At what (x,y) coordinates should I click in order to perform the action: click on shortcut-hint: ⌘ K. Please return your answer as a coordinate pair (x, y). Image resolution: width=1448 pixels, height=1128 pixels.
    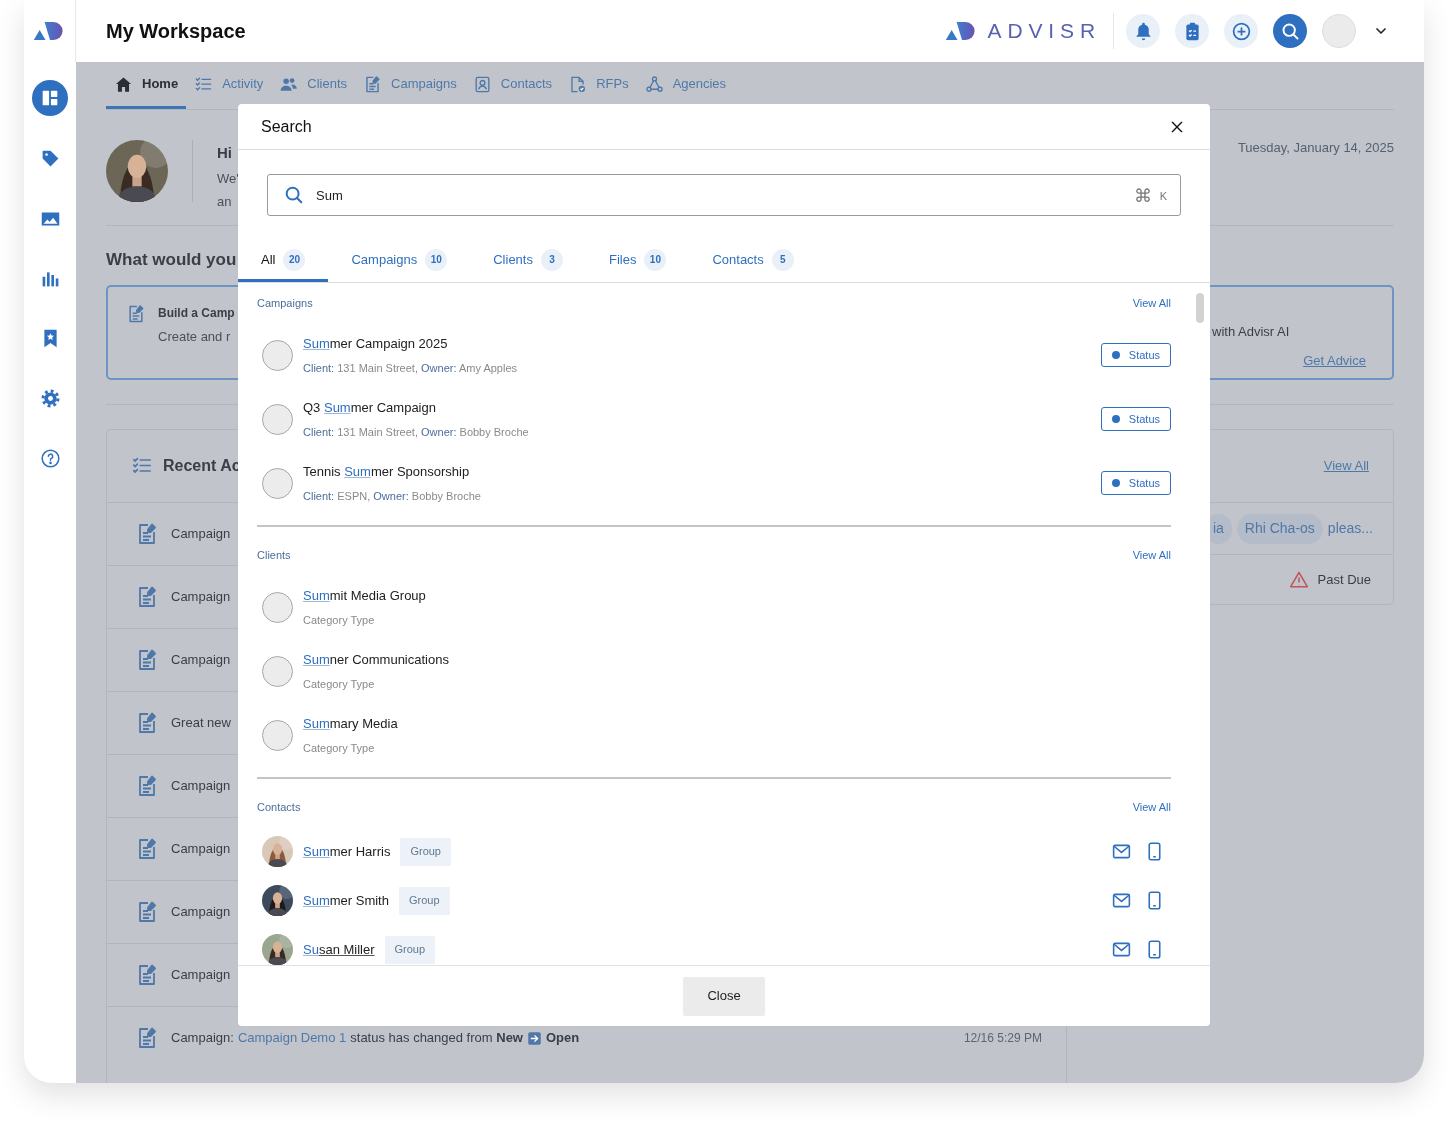
    Looking at the image, I should click on (1150, 196).